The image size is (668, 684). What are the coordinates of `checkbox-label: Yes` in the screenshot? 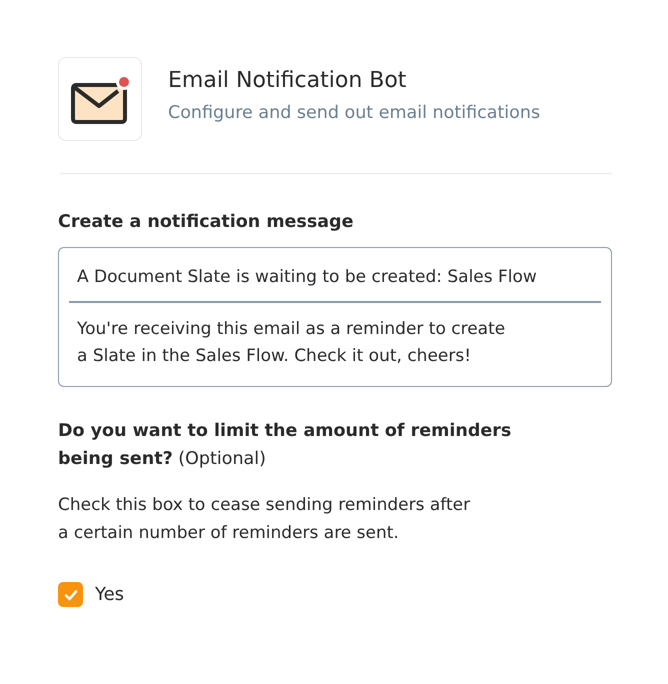 It's located at (109, 594).